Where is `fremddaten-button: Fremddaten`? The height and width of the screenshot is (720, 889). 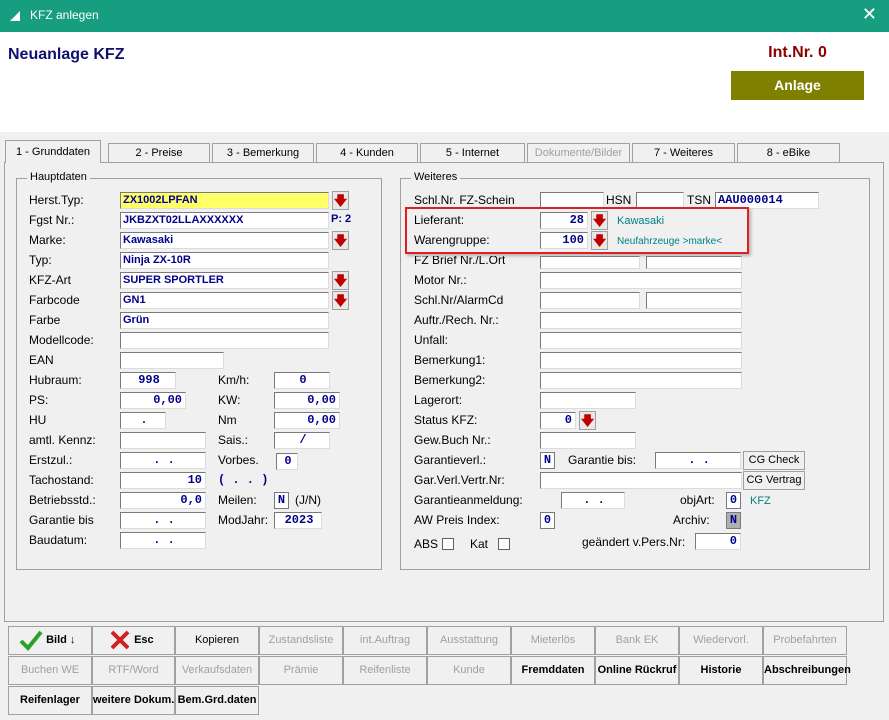 fremddaten-button: Fremddaten is located at coordinates (553, 670).